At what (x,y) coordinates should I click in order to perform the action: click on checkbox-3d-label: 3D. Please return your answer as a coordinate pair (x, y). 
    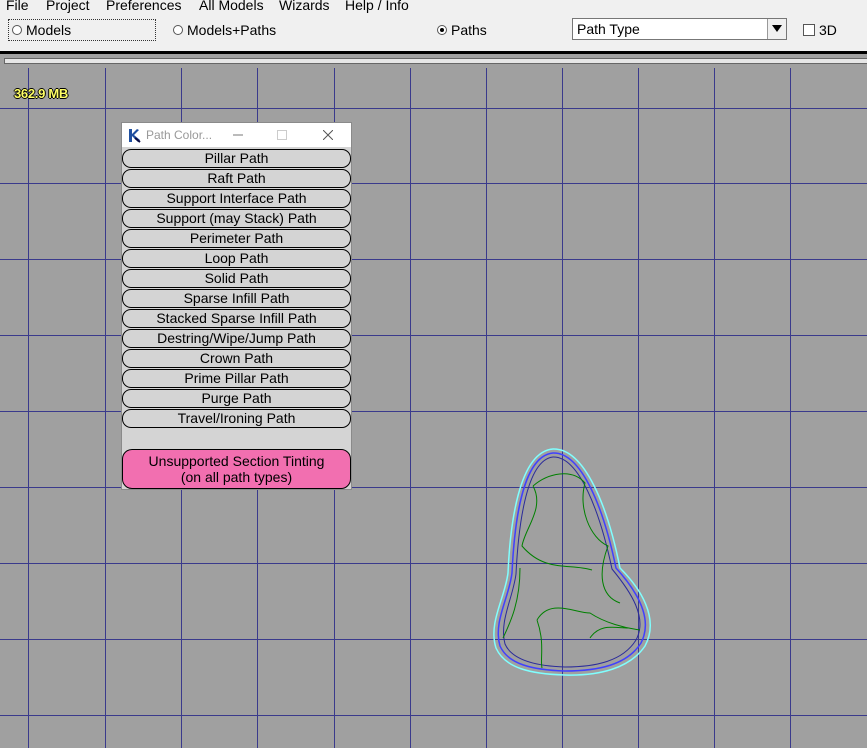
    Looking at the image, I should click on (828, 30).